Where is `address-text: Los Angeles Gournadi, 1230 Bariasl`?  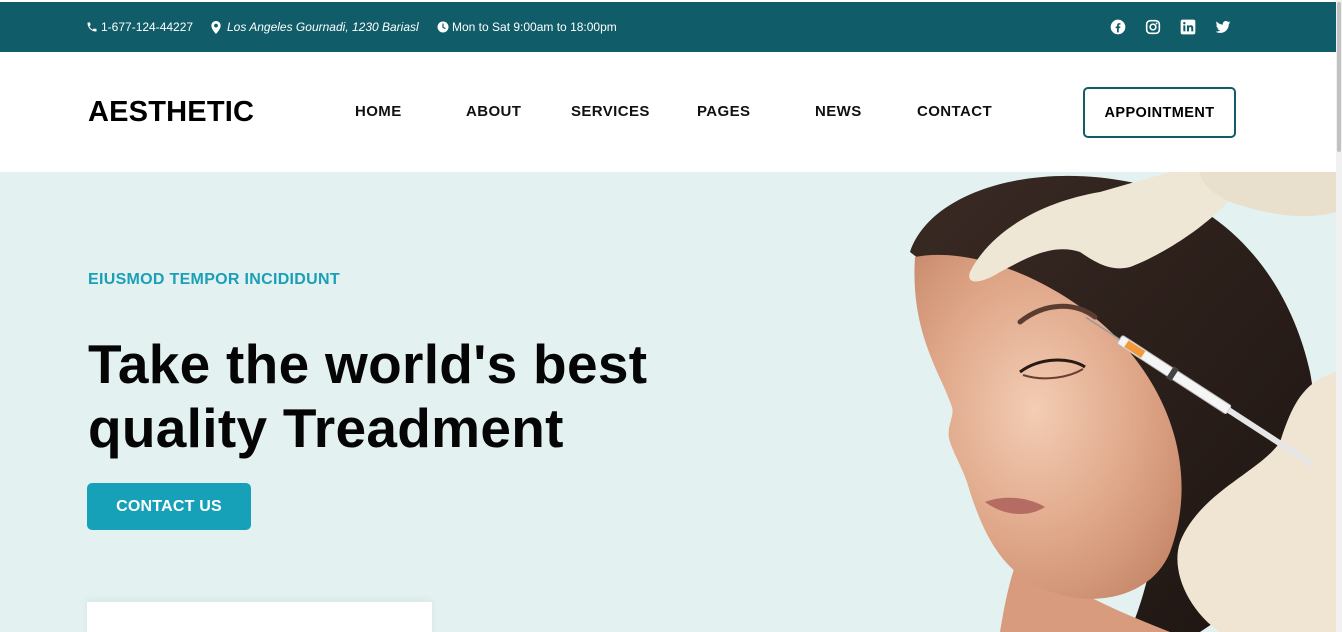
address-text: Los Angeles Gournadi, 1230 Bariasl is located at coordinates (323, 27).